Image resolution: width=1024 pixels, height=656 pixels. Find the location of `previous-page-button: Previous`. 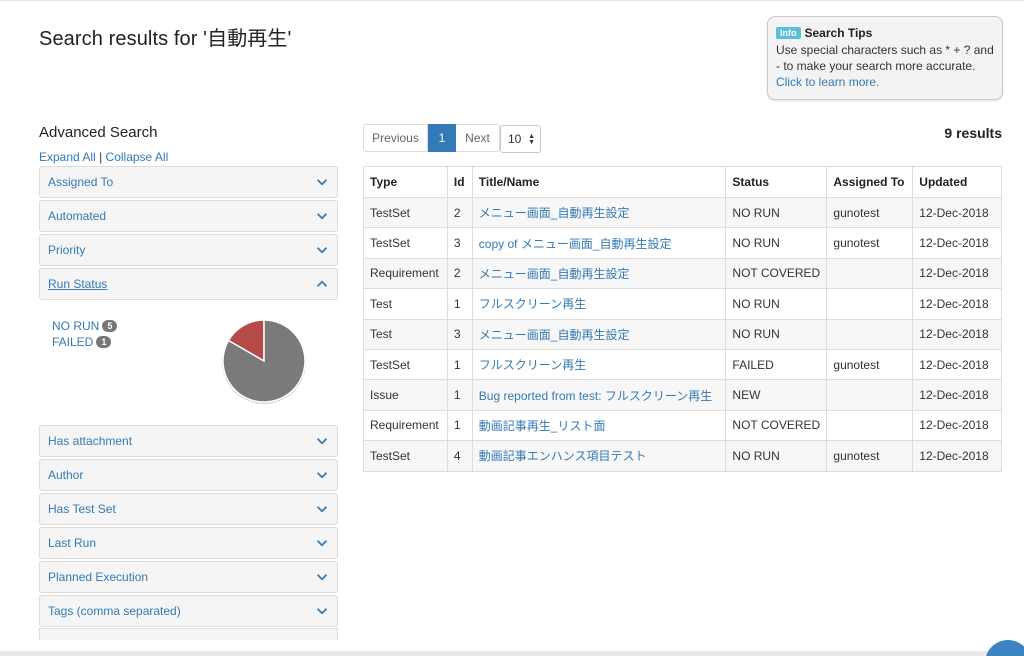

previous-page-button: Previous is located at coordinates (395, 138).